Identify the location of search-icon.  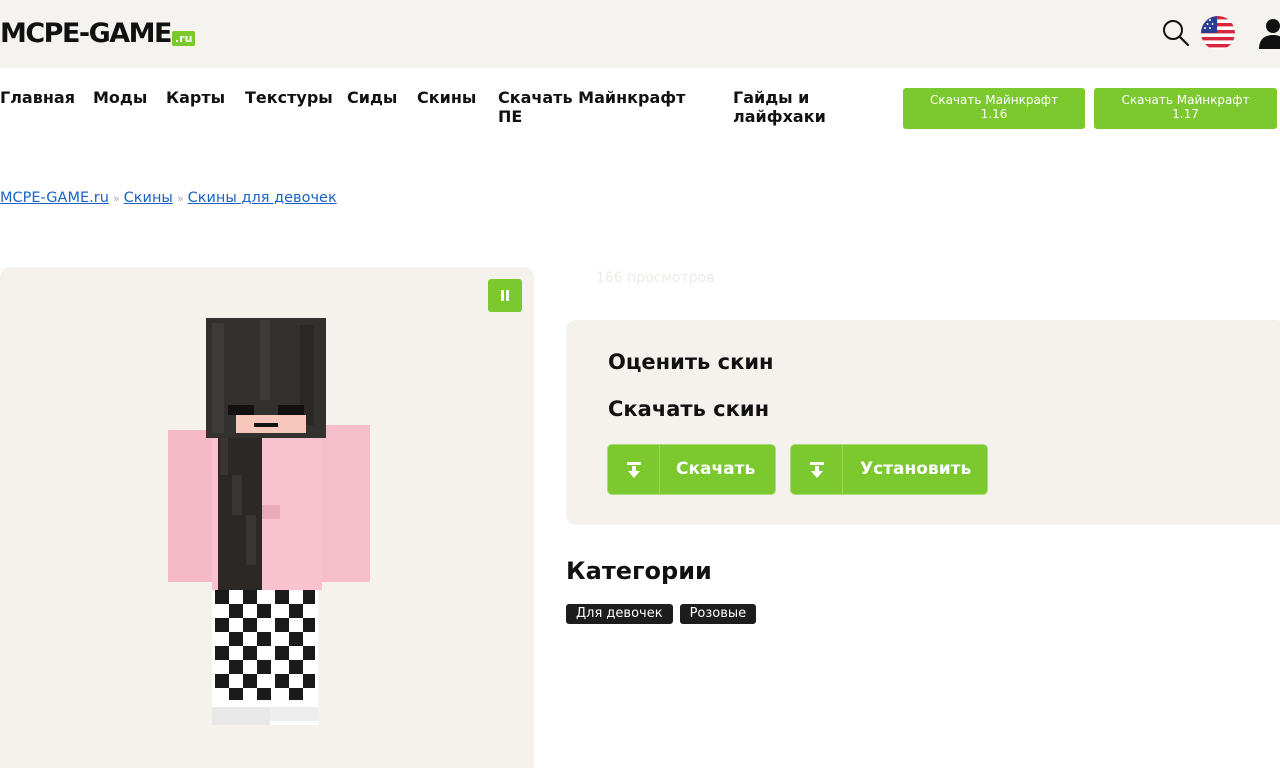
(1176, 32).